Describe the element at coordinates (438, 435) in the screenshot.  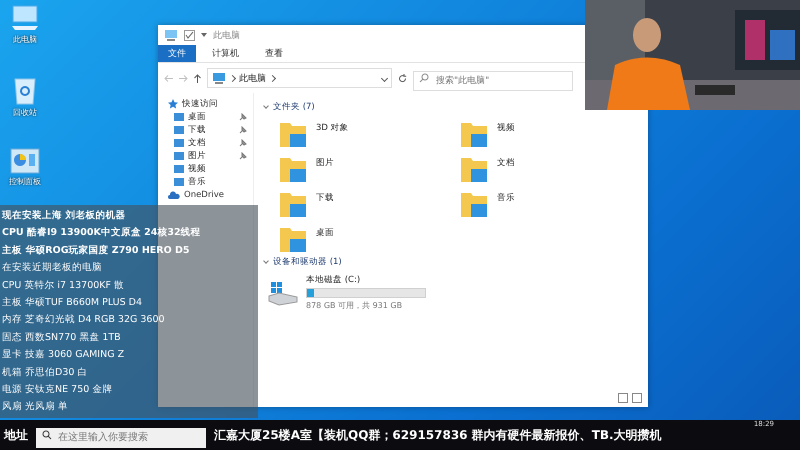
I see `ticker-text: 汇嘉大厦25楼A室【装机QQ群；629157836 群内有硬件最新报价、TB.大明攒机` at that location.